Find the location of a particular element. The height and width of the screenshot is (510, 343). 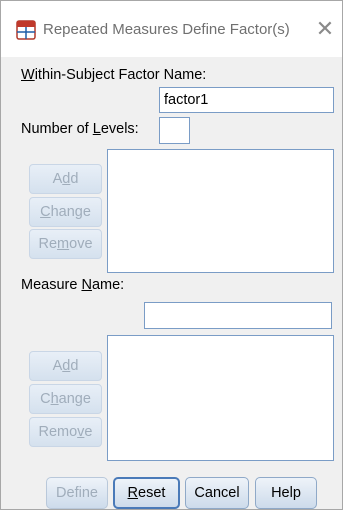

measure-name-input is located at coordinates (238, 315).